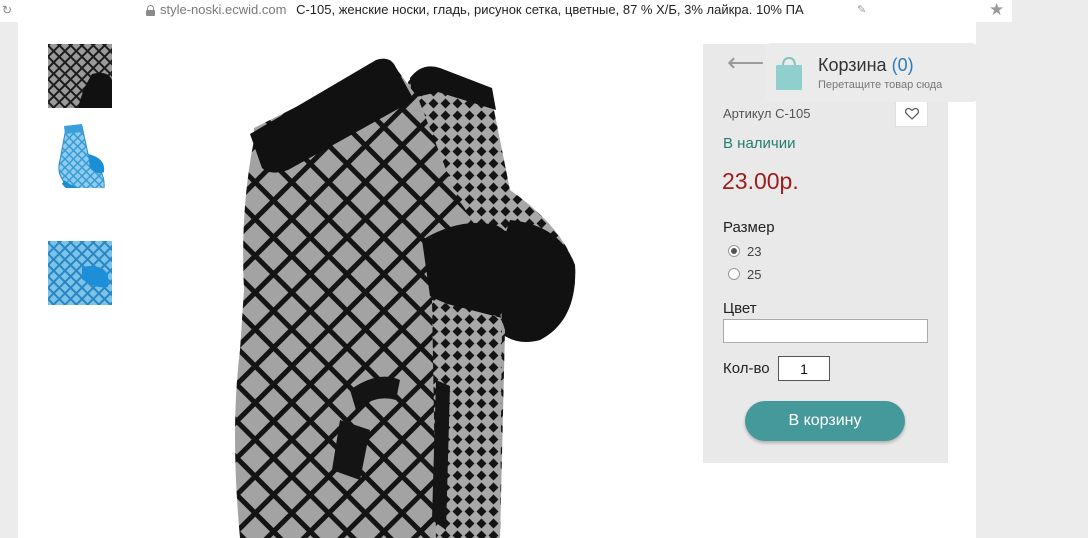  What do you see at coordinates (804, 368) in the screenshot?
I see `quantity-input` at bounding box center [804, 368].